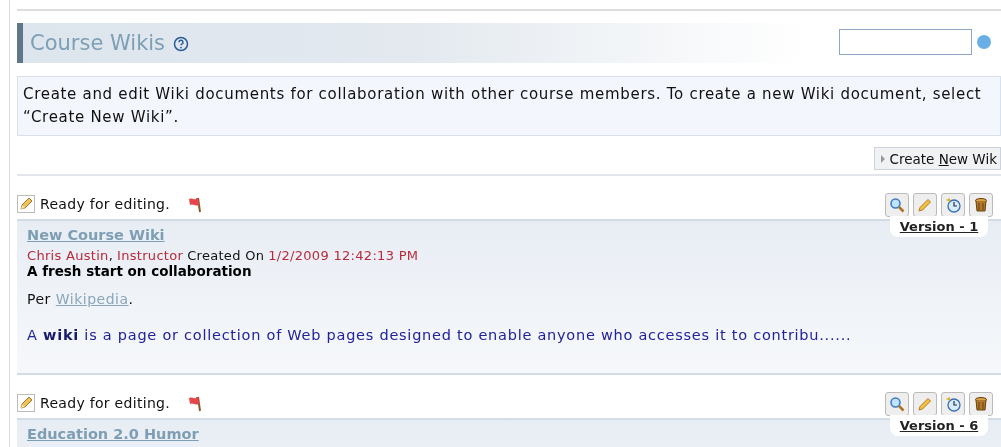 The image size is (1001, 447). I want to click on version-link: Version - 6, so click(939, 425).